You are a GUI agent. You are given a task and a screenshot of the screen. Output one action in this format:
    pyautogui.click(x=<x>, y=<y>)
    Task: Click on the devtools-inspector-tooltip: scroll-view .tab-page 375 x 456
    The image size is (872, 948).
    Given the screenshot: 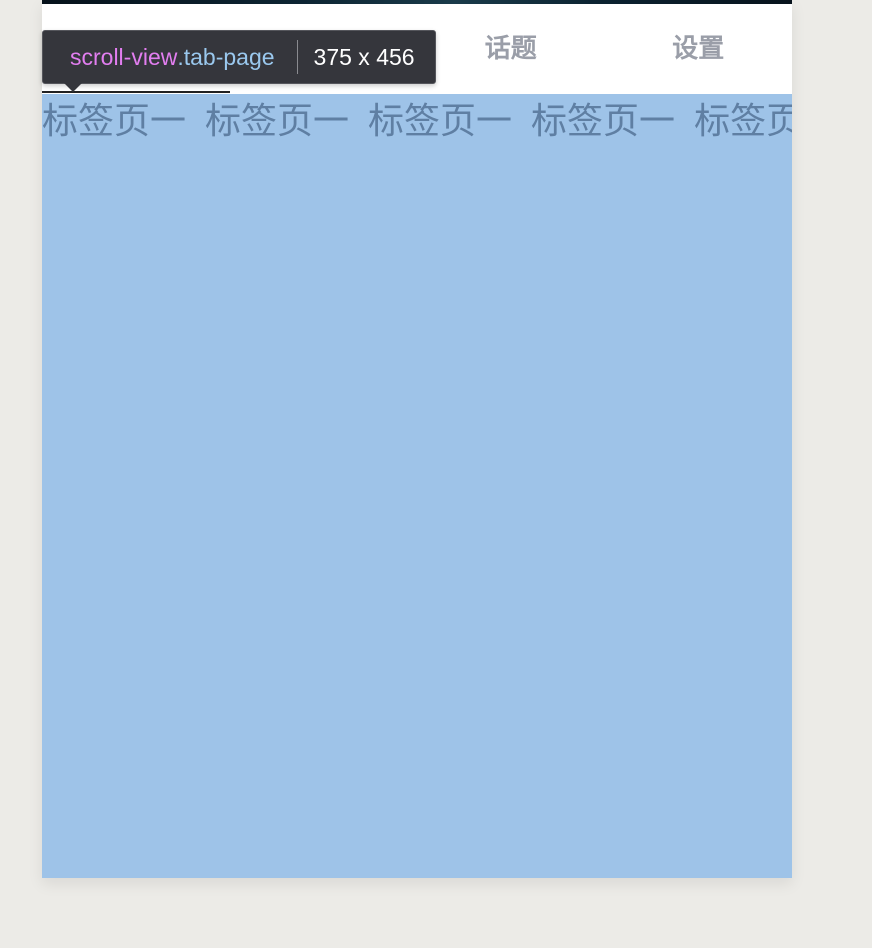 What is the action you would take?
    pyautogui.click(x=239, y=61)
    